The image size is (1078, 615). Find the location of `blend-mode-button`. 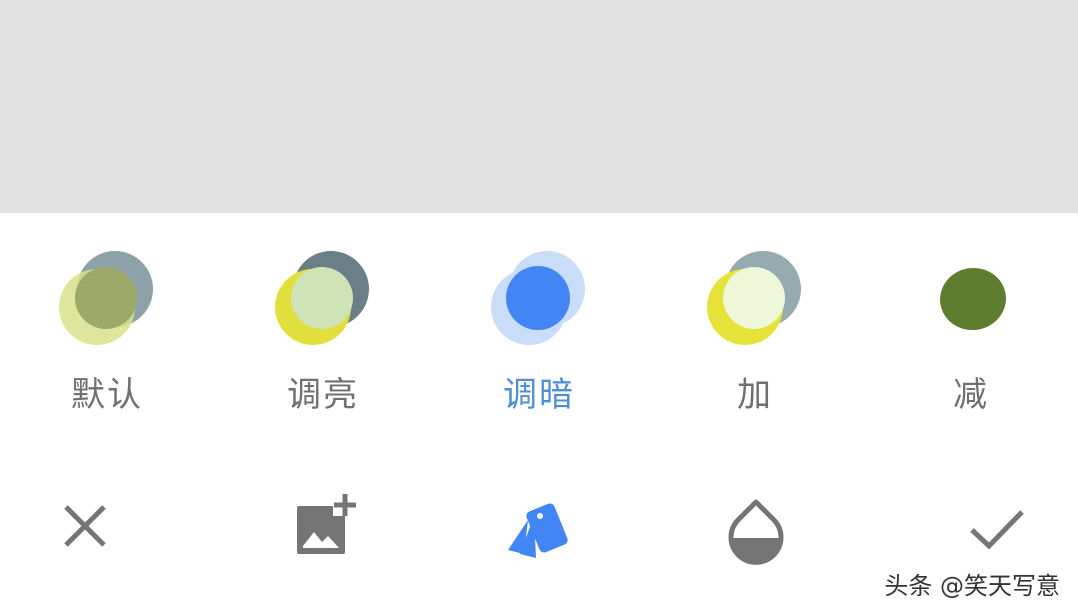

blend-mode-button is located at coordinates (540, 528).